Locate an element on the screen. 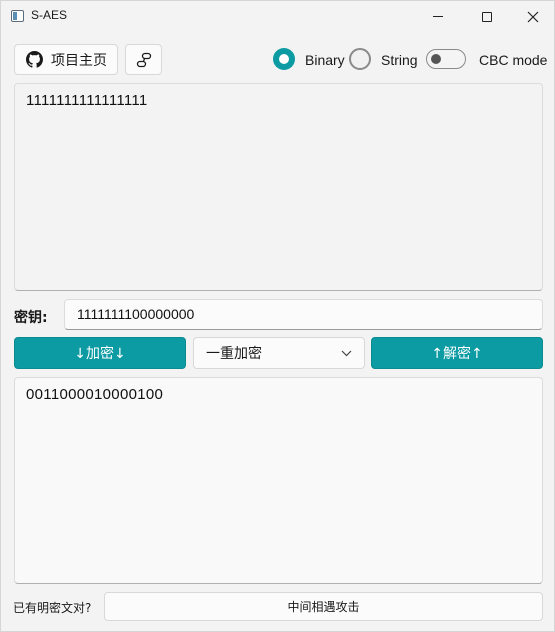 This screenshot has width=555, height=632. app-icon is located at coordinates (17, 16).